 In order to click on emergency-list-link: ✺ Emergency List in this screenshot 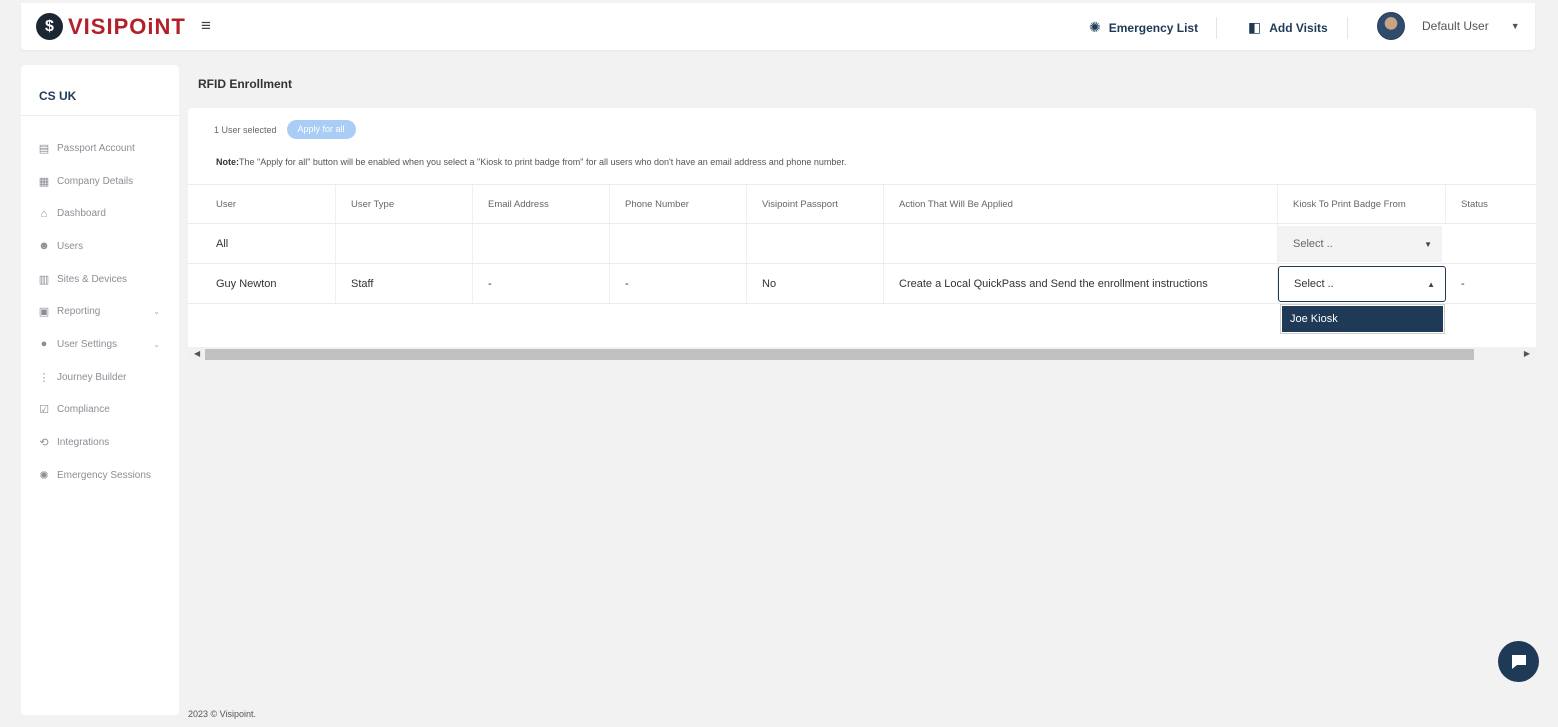, I will do `click(1143, 27)`.